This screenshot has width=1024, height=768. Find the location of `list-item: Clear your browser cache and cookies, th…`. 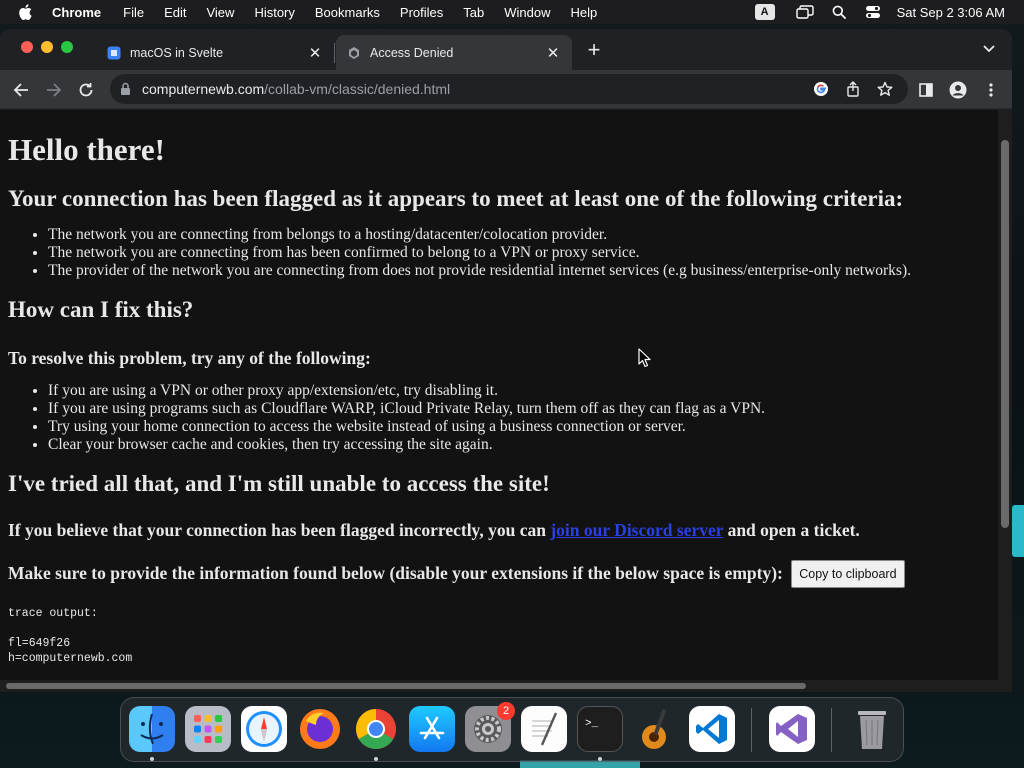

list-item: Clear your browser cache and cookies, th… is located at coordinates (518, 445).